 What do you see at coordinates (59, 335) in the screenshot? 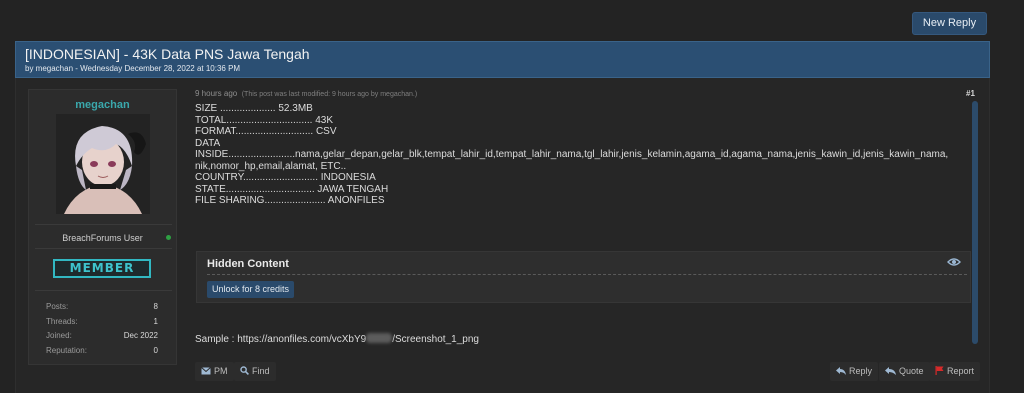
I see `stat-label: Joined:` at bounding box center [59, 335].